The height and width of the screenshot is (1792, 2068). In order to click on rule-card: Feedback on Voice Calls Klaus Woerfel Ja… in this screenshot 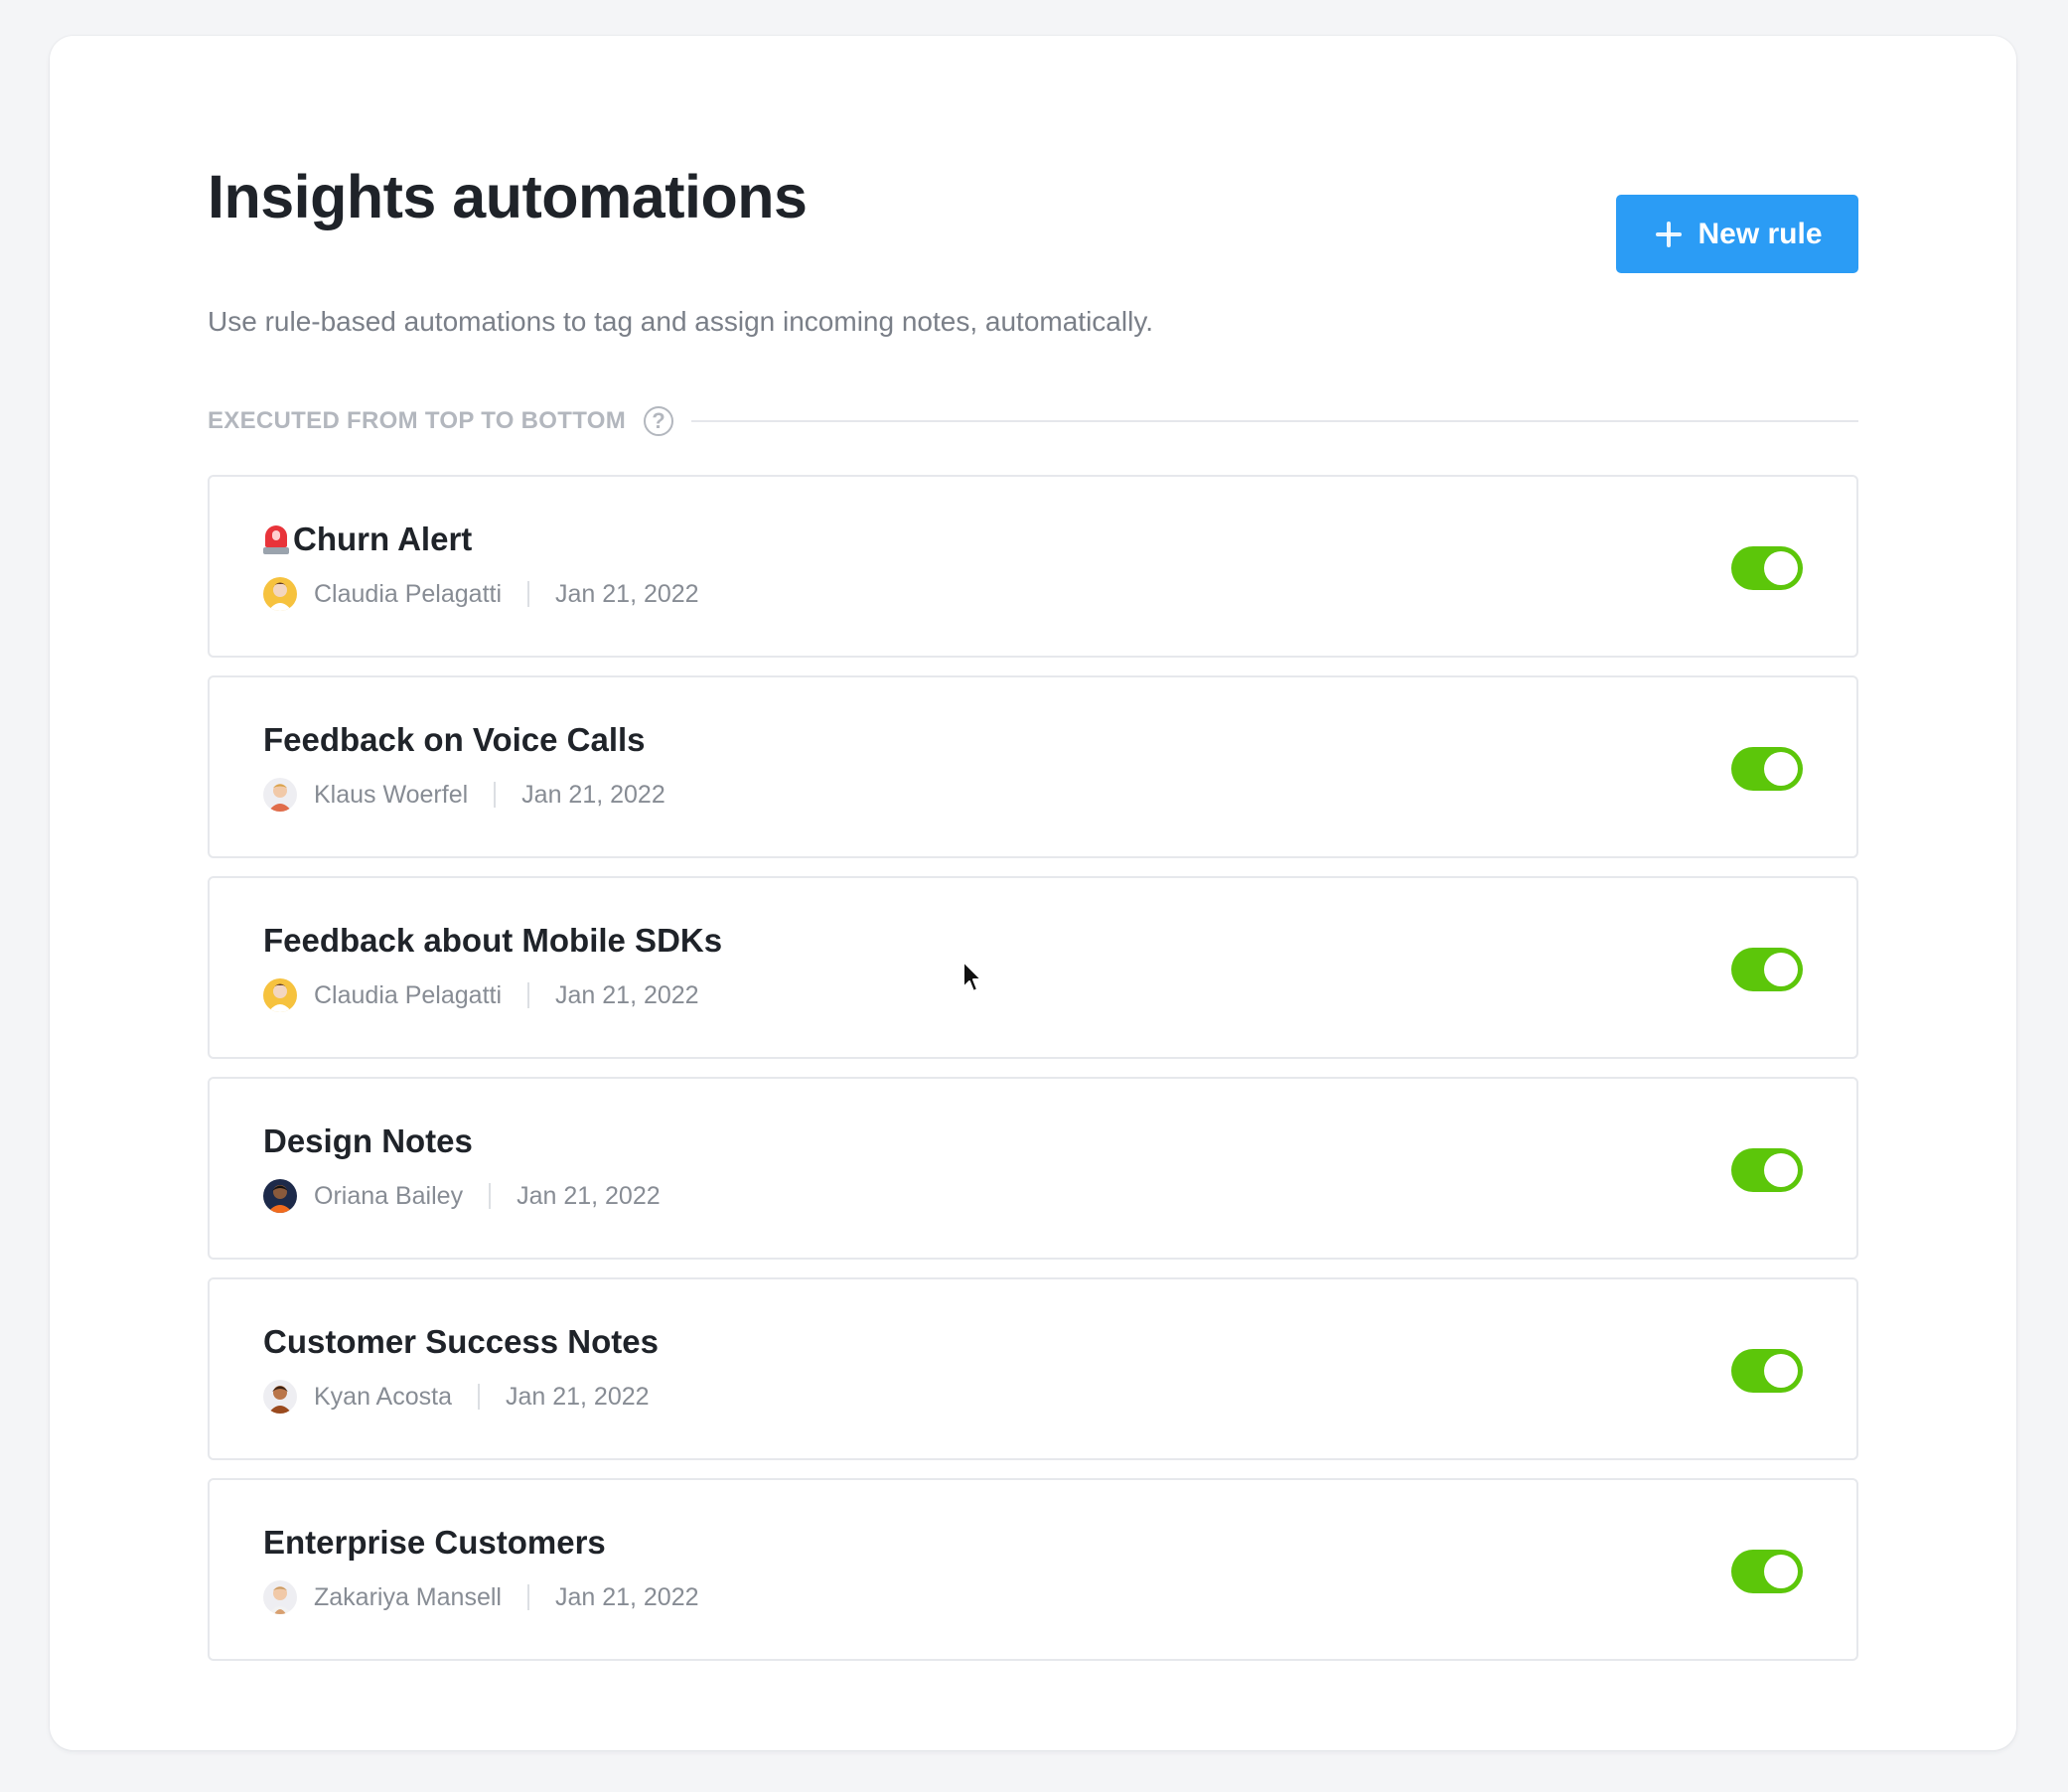, I will do `click(1033, 766)`.